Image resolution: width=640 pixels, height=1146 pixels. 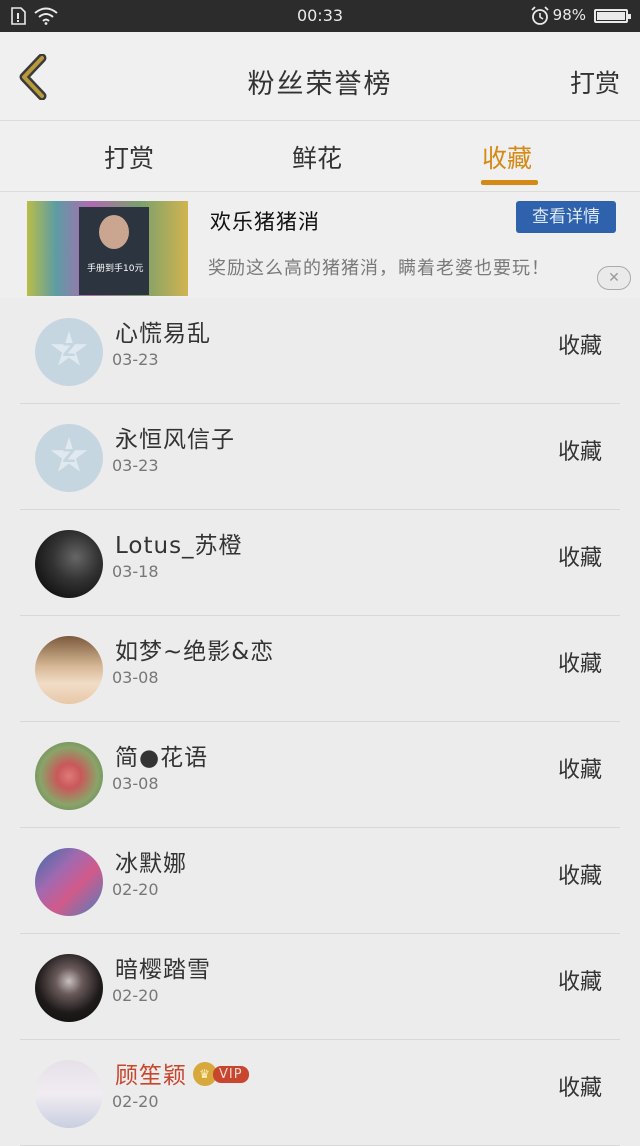 I want to click on tab-flowers: 鲜花, so click(x=317, y=157).